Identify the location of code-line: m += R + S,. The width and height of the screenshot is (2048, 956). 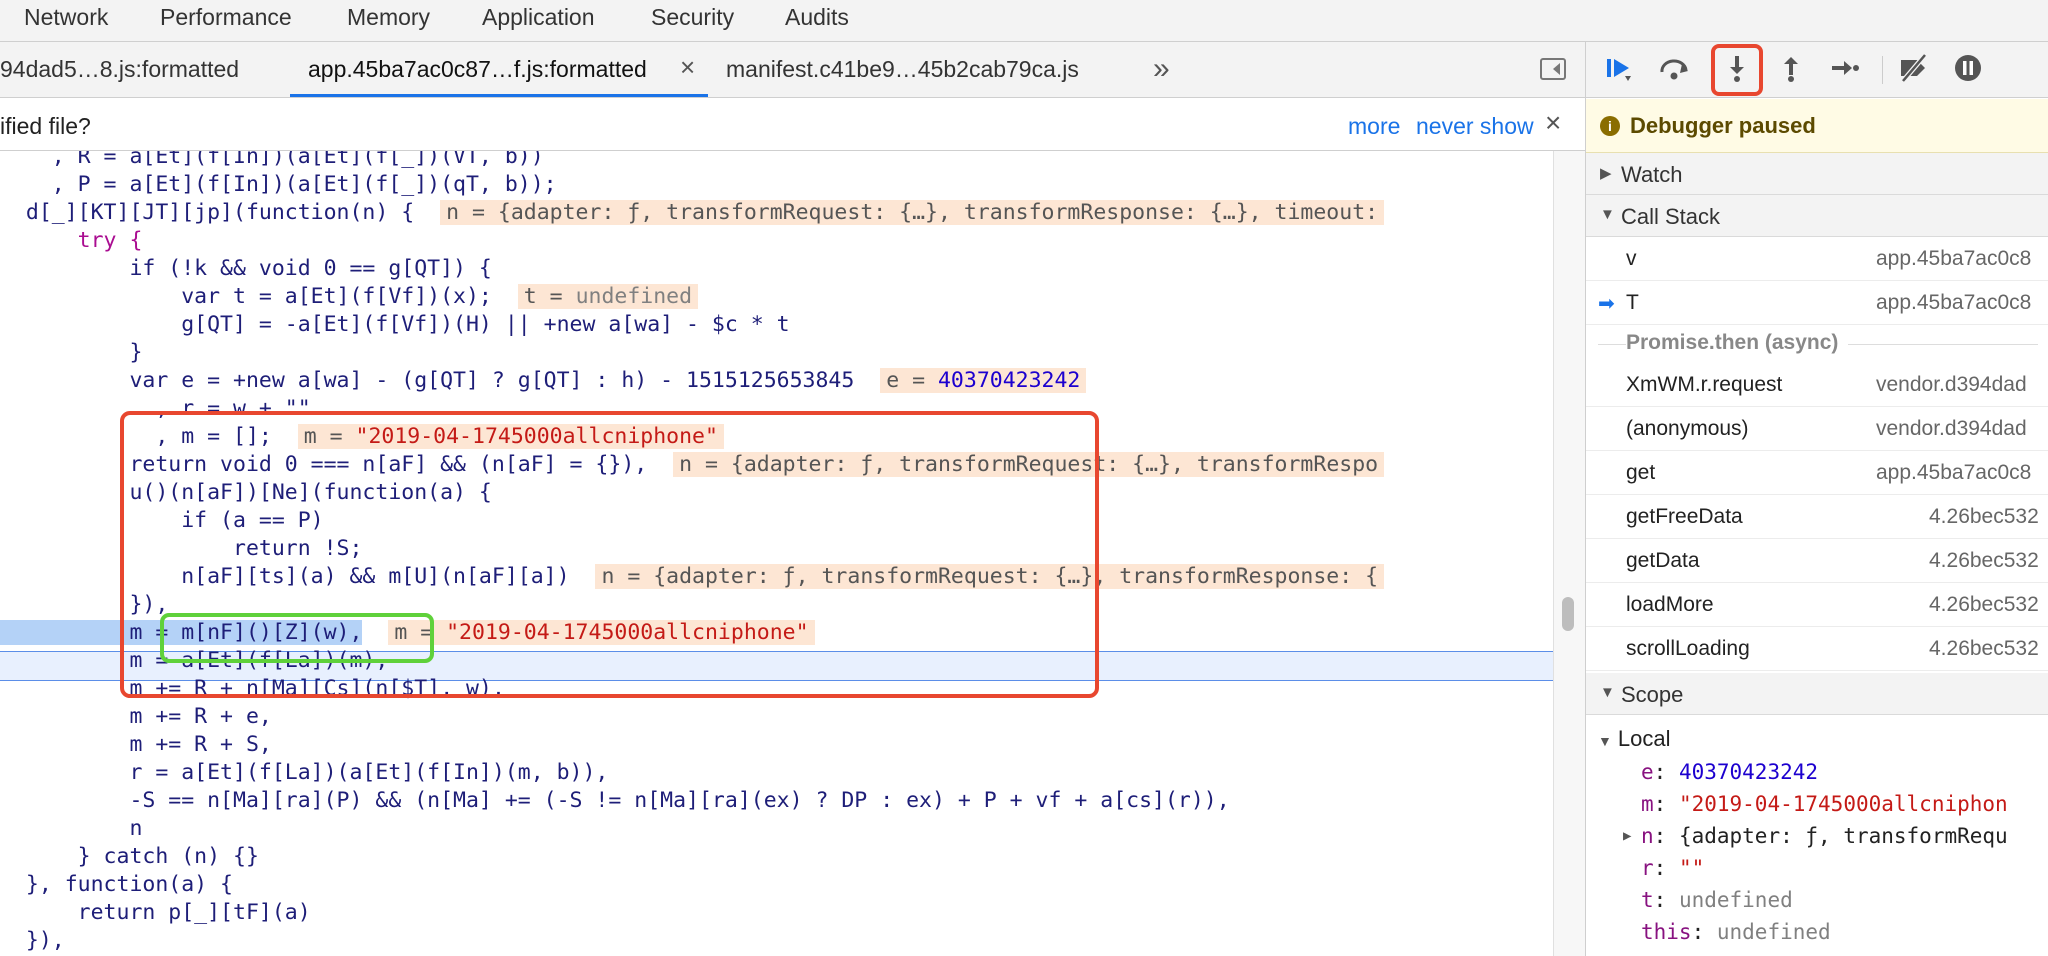
(136, 744).